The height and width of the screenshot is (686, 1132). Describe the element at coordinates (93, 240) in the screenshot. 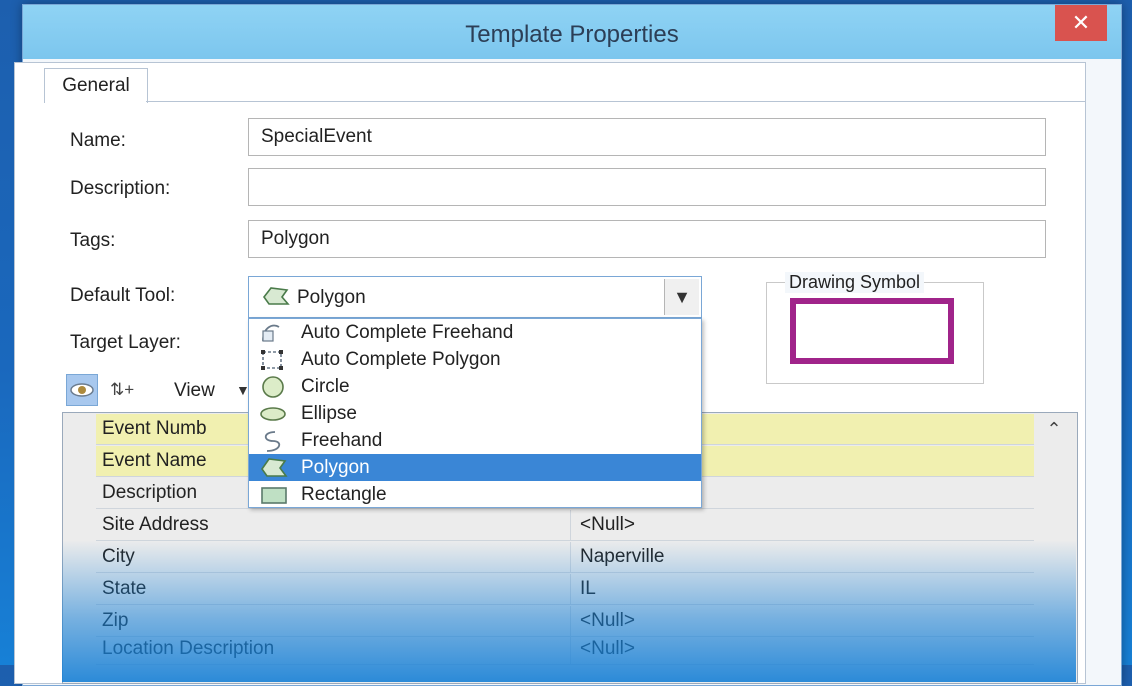

I see `tags-label: Tags:` at that location.